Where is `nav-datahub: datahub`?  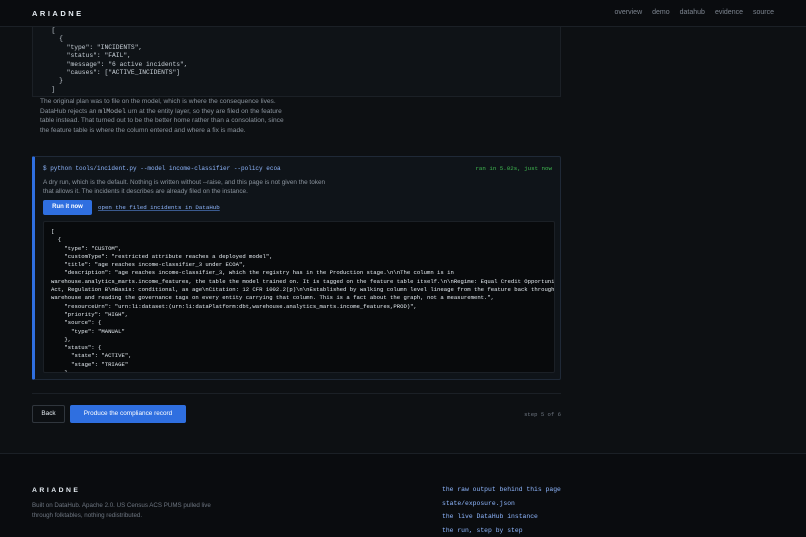 nav-datahub: datahub is located at coordinates (692, 12).